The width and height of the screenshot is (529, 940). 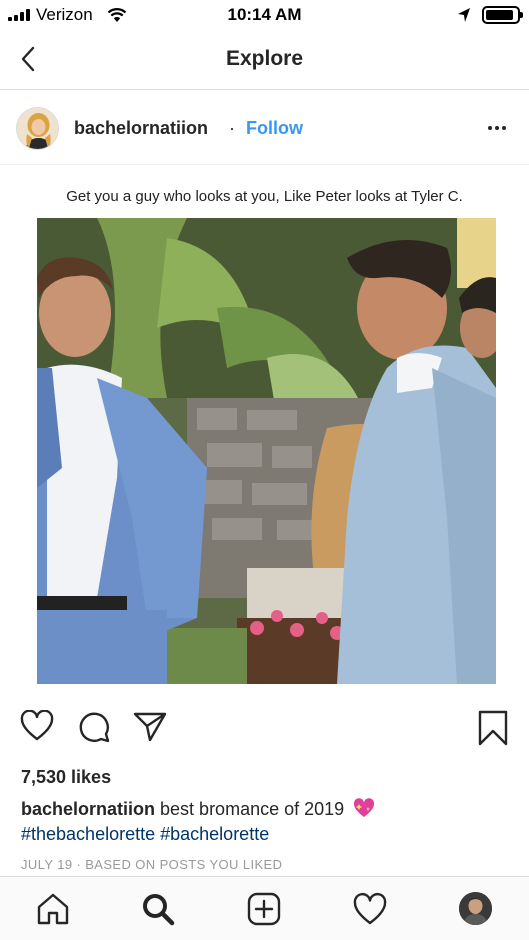 I want to click on caption-username: bachelornatiion, so click(x=88, y=809).